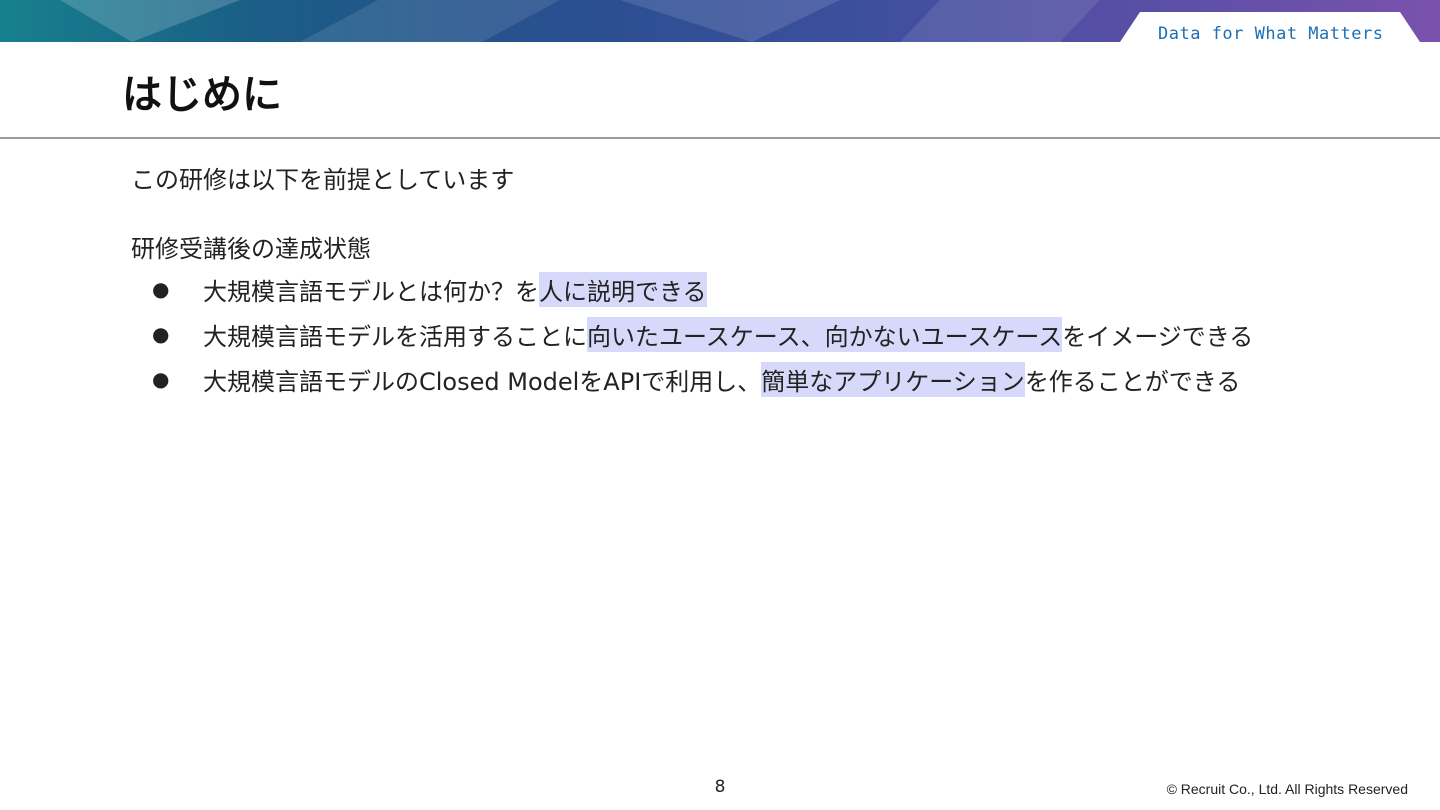  Describe the element at coordinates (482, 381) in the screenshot. I see `goal-text: 大規模言語モデルのClosed ModelをAPIで利用し、` at that location.